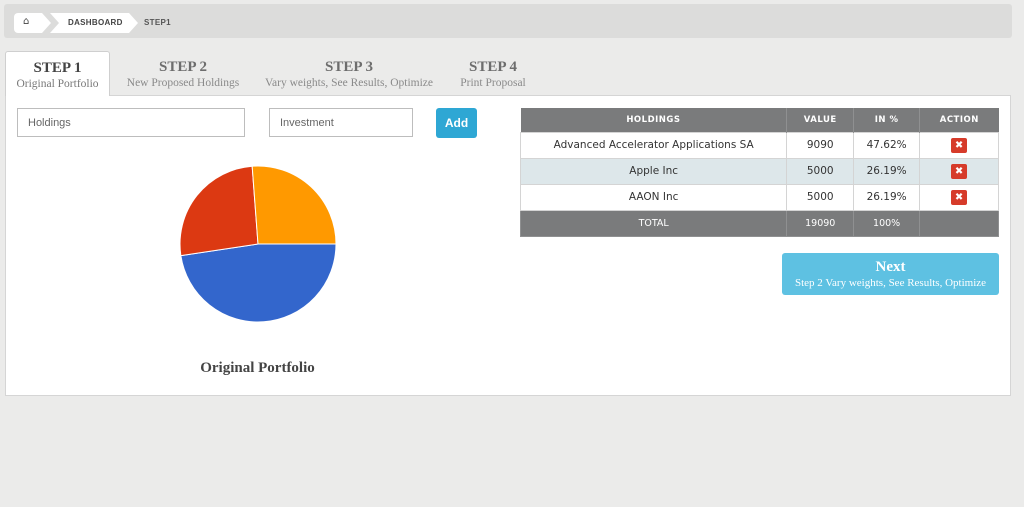 Image resolution: width=1024 pixels, height=507 pixels. I want to click on tab-step-4: STEP 4 Print Proposal, so click(493, 73).